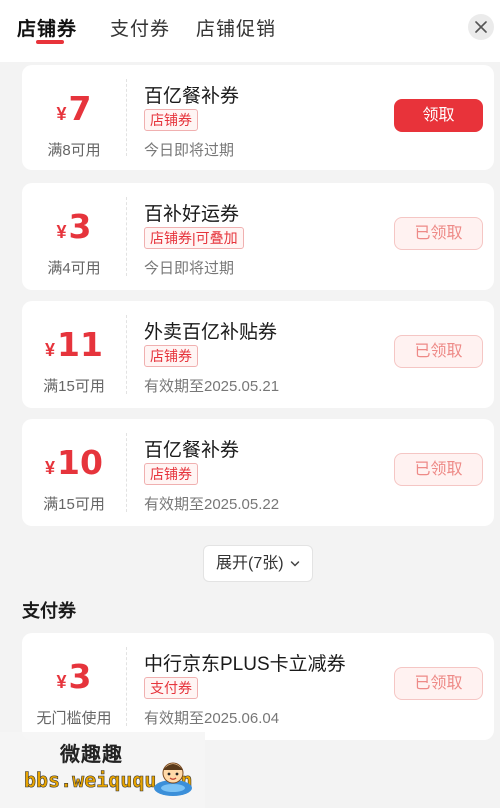 The height and width of the screenshot is (808, 500). I want to click on coupon-title: 百补好运券, so click(192, 214).